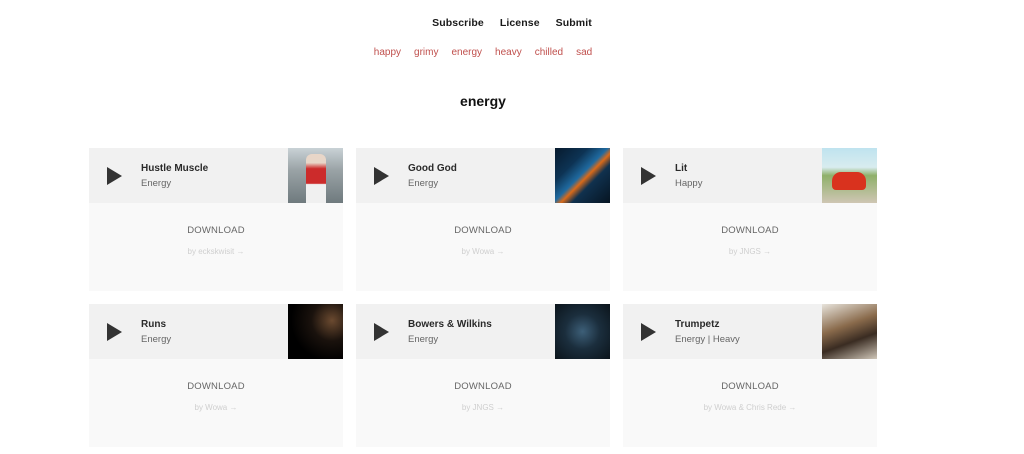 This screenshot has height=454, width=1024. I want to click on track-card-header: Trumpetz Energy | Heavy, so click(750, 331).